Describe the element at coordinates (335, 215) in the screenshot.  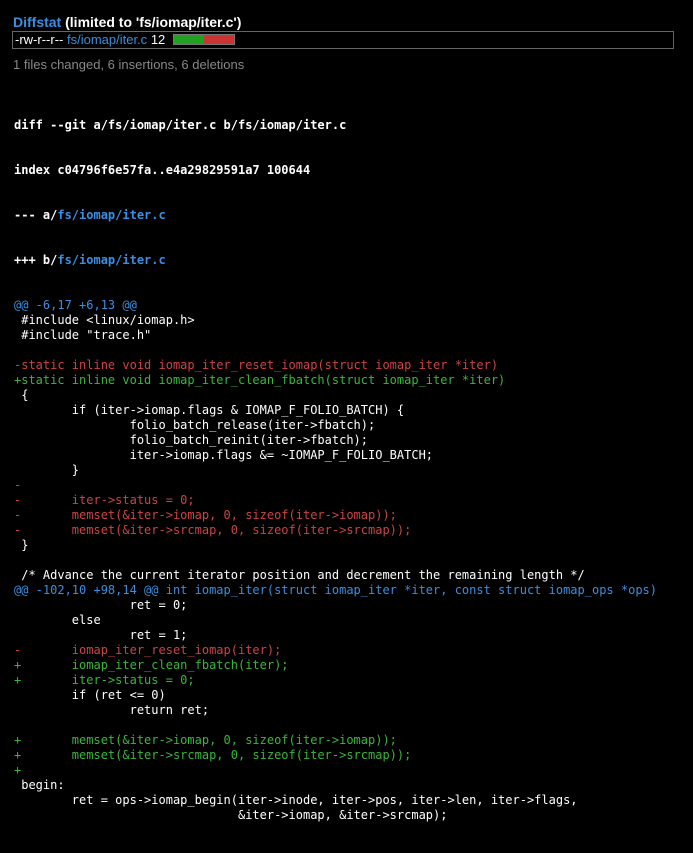
I see `diff-minus-file-line: --- a/fs/iomap/iter.c` at that location.